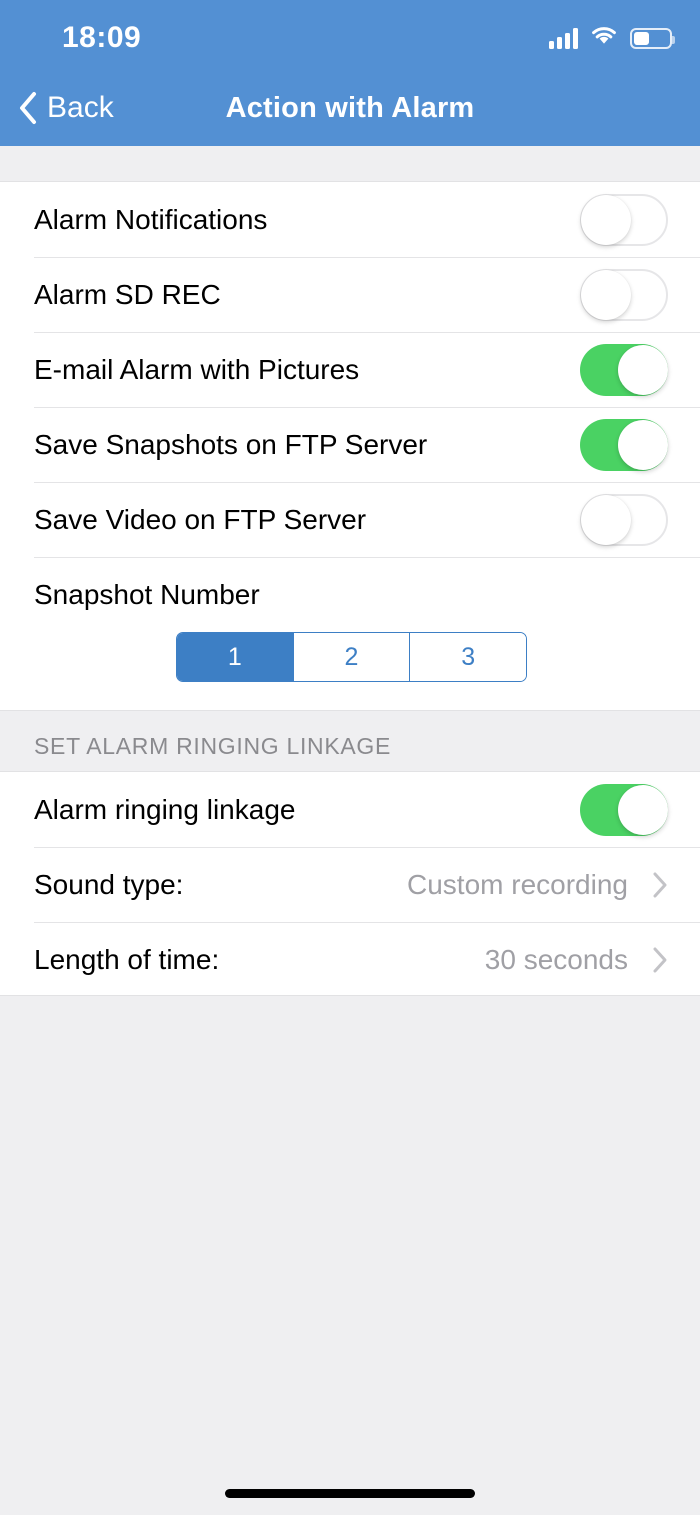 The image size is (700, 1515). I want to click on toggle-save-video-on-ftp-server, so click(624, 519).